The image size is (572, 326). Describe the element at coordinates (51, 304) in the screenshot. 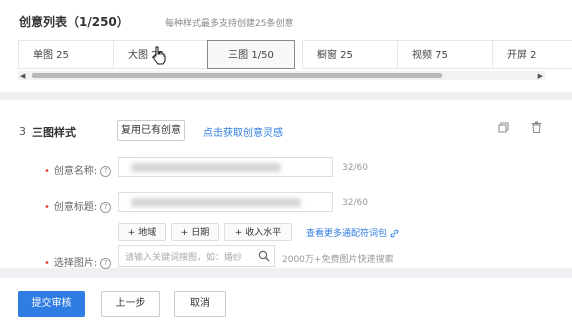

I see `submit-review-button: 提交审核` at that location.